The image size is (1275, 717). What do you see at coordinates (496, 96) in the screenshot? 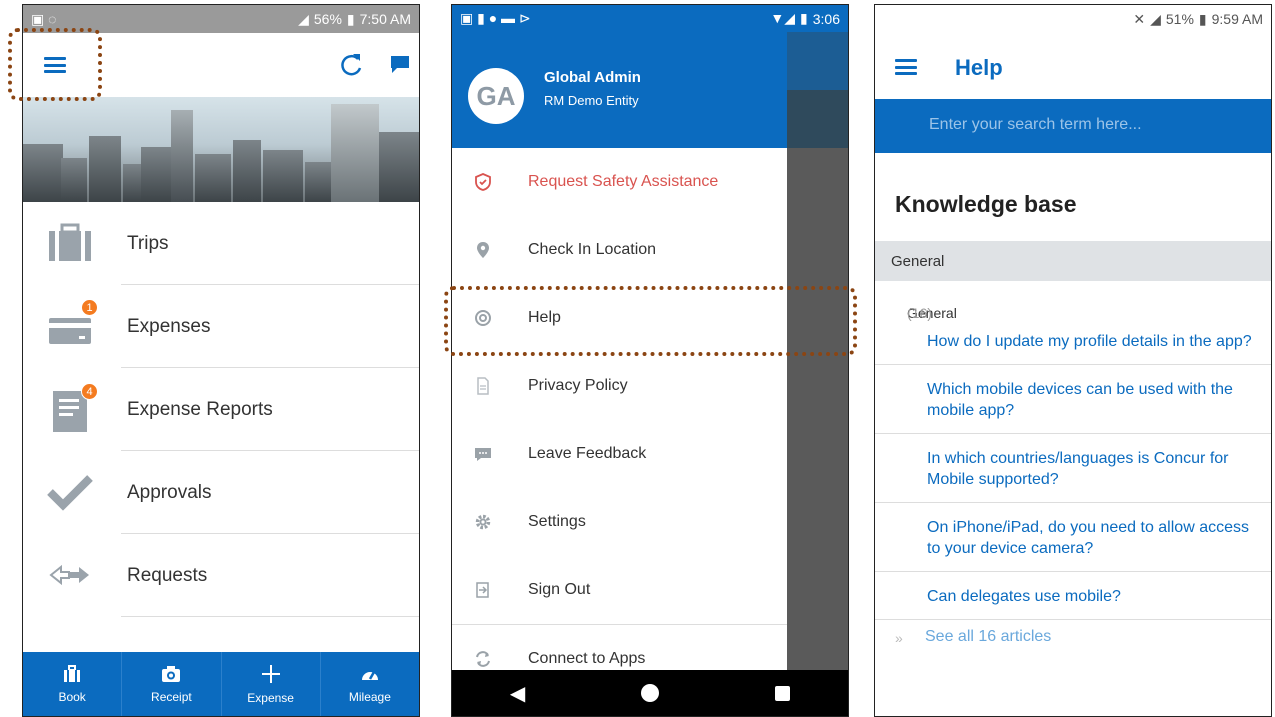
I see `avatar: GA` at bounding box center [496, 96].